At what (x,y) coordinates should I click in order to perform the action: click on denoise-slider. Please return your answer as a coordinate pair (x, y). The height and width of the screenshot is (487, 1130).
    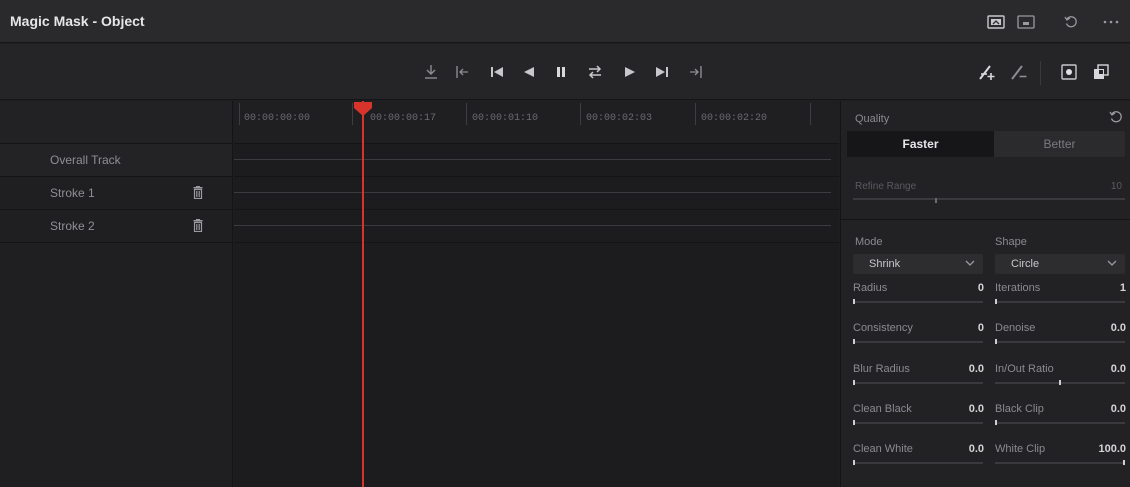
    Looking at the image, I should click on (1060, 342).